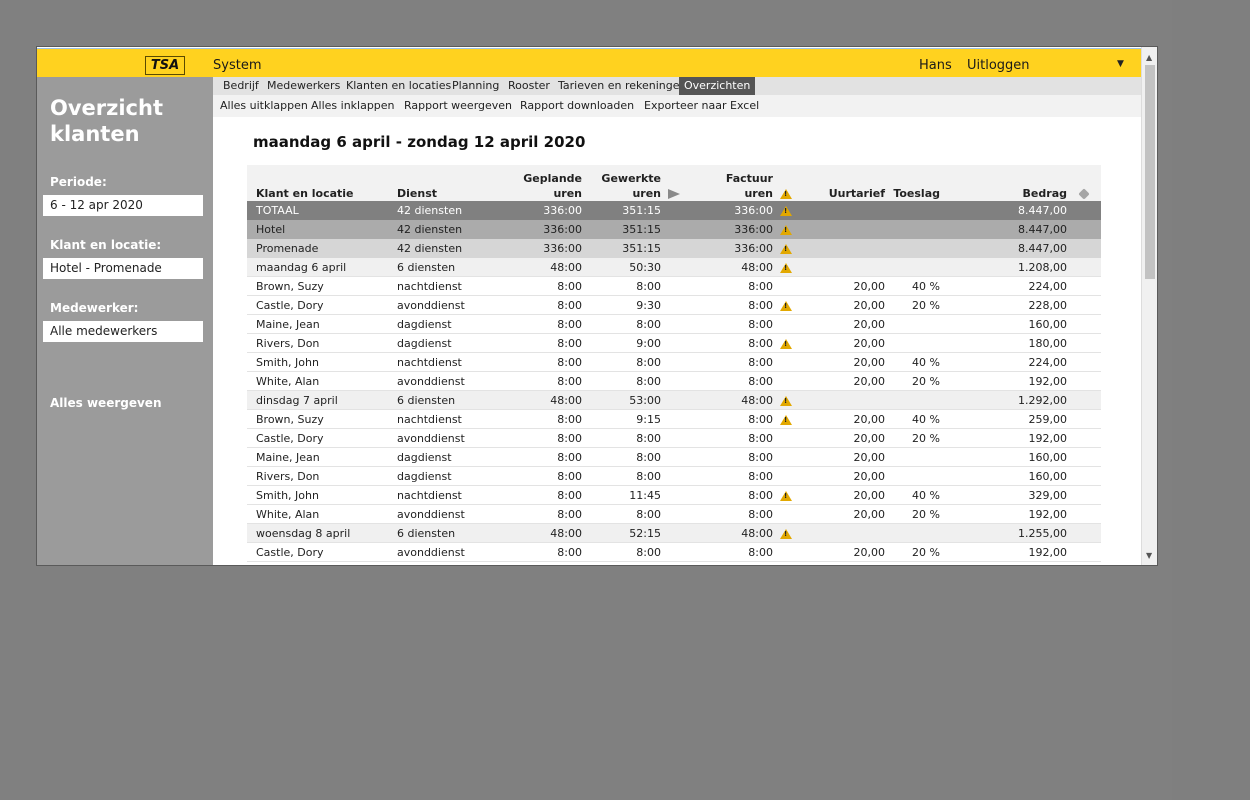 The width and height of the screenshot is (1250, 800). I want to click on col-uurtarief-header: Uurtarief, so click(842, 183).